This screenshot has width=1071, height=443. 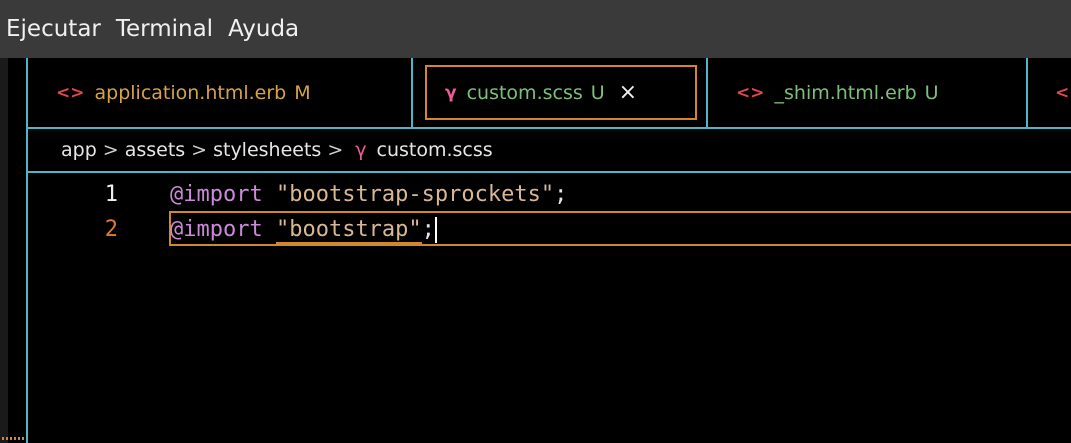 I want to click on line-number: 1, so click(x=111, y=194).